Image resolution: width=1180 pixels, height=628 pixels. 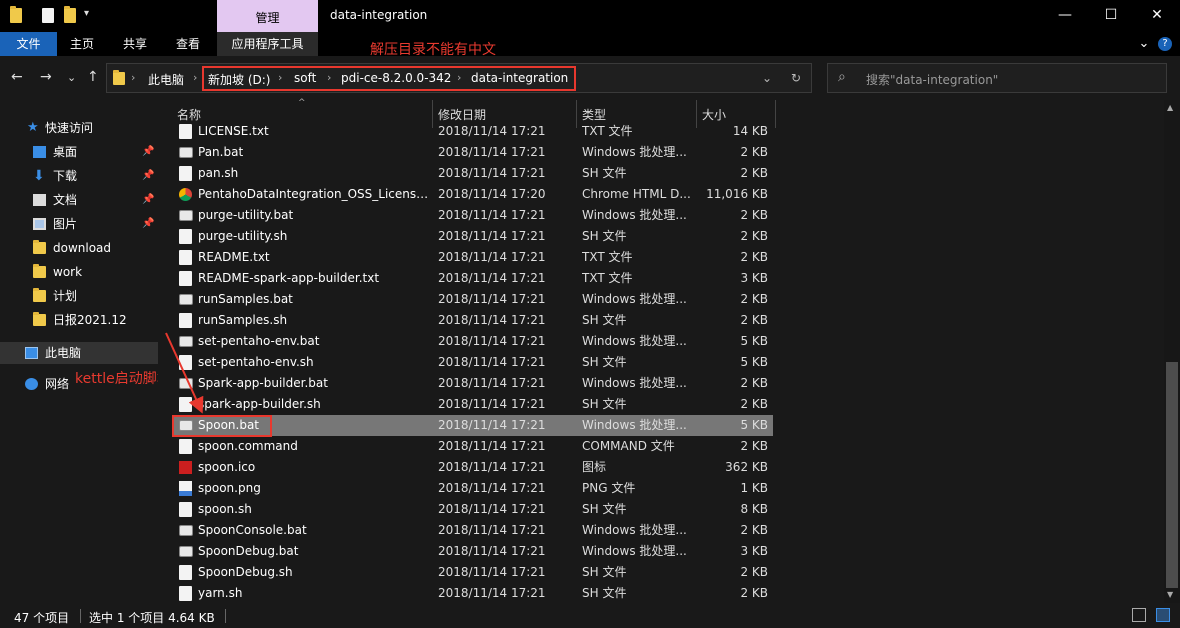 What do you see at coordinates (997, 78) in the screenshot?
I see `search-input: ⌕ 搜索"data-integration"` at bounding box center [997, 78].